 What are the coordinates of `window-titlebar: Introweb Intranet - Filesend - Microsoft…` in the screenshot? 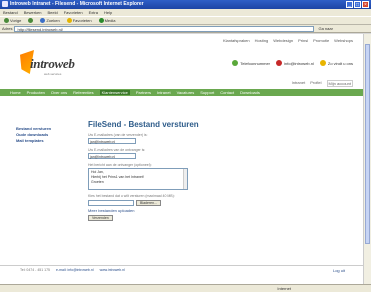 It's located at (185, 4).